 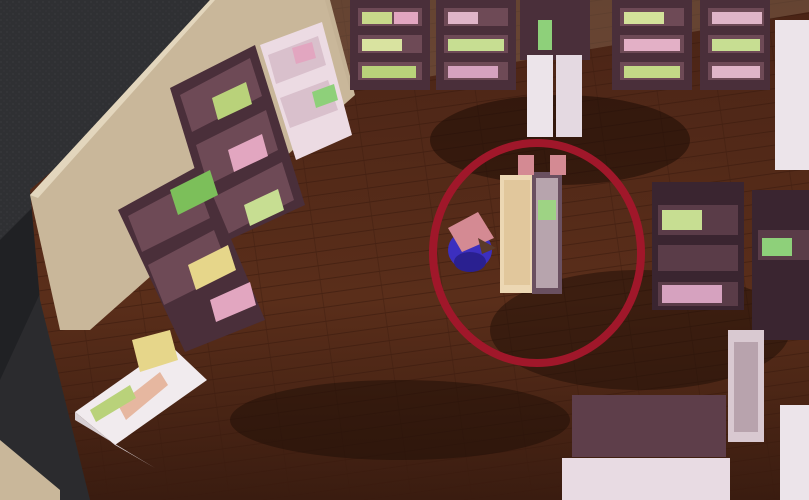 I want to click on right-wall-shelf, so click(x=792, y=95).